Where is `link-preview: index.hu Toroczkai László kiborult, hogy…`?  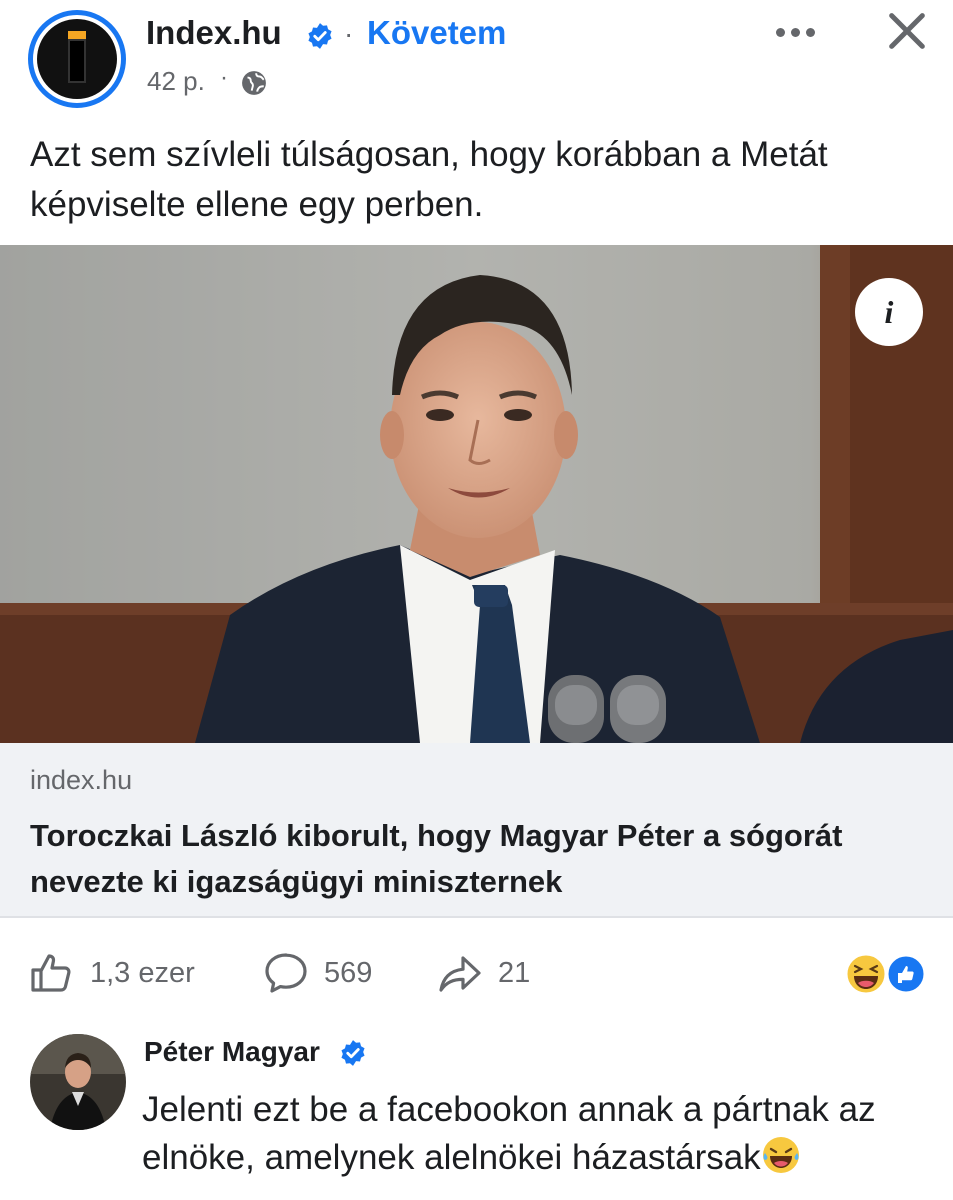
link-preview: index.hu Toroczkai László kiborult, hogy… is located at coordinates (476, 830).